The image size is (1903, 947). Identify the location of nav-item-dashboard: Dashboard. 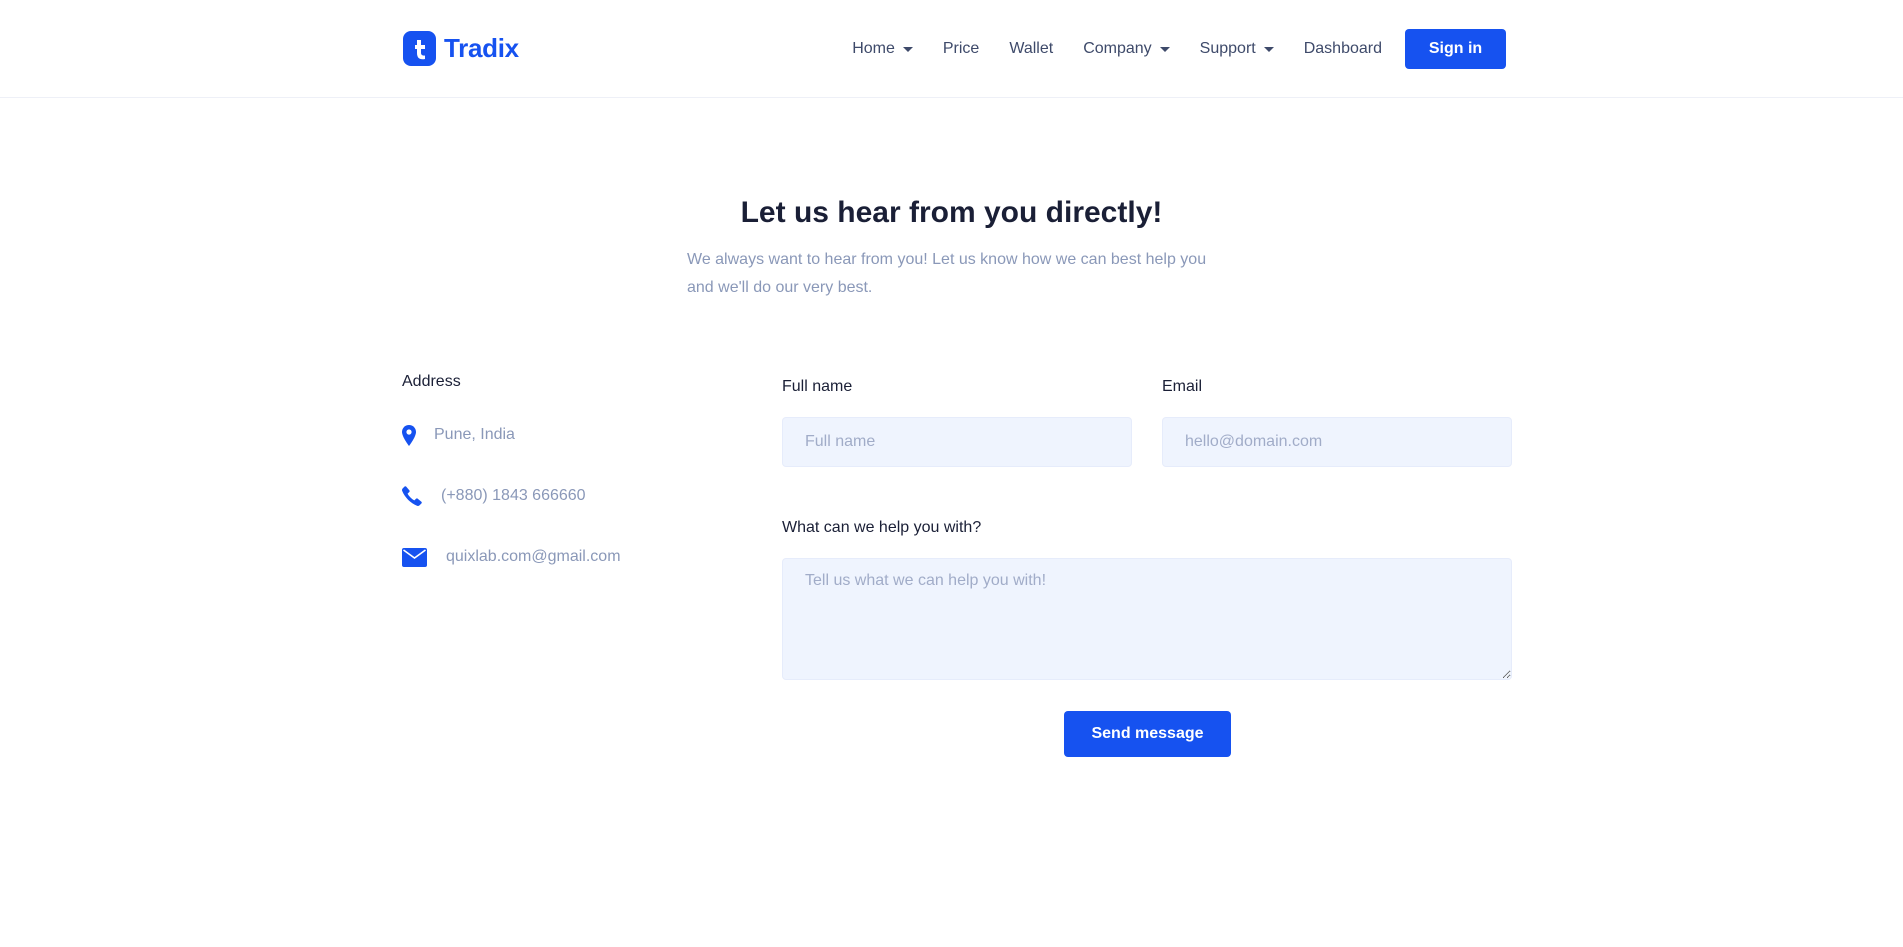
(1343, 49).